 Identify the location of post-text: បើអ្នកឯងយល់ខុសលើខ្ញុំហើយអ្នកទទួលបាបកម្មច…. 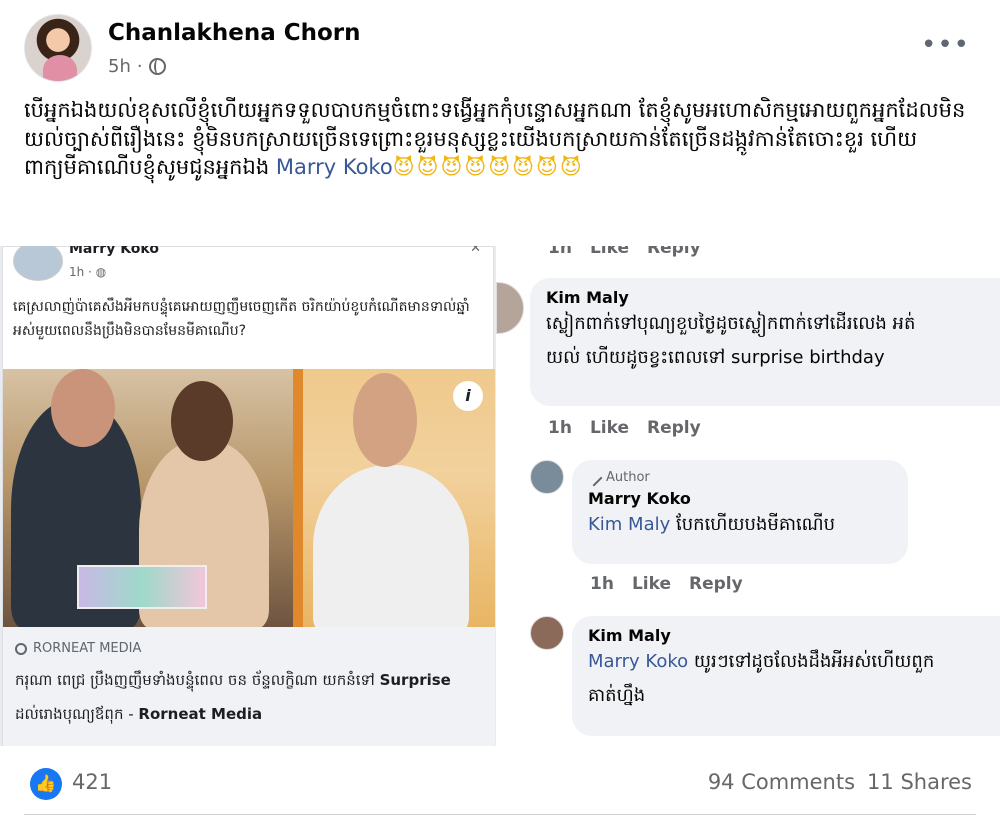
(499, 139).